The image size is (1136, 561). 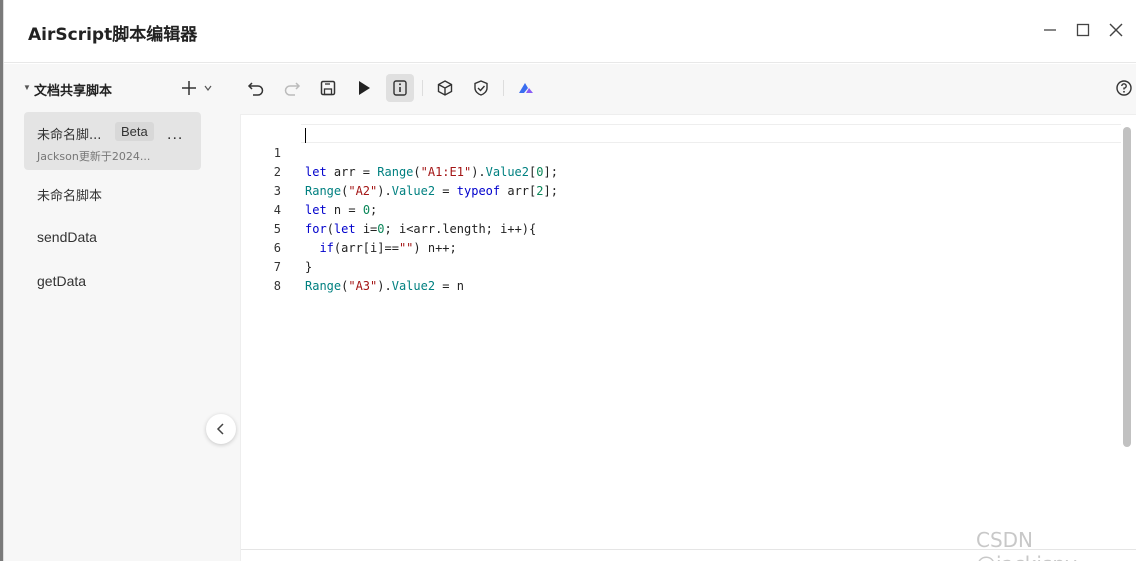 What do you see at coordinates (681, 228) in the screenshot?
I see `code-line: 5 if(arr[i]=="") n++;` at bounding box center [681, 228].